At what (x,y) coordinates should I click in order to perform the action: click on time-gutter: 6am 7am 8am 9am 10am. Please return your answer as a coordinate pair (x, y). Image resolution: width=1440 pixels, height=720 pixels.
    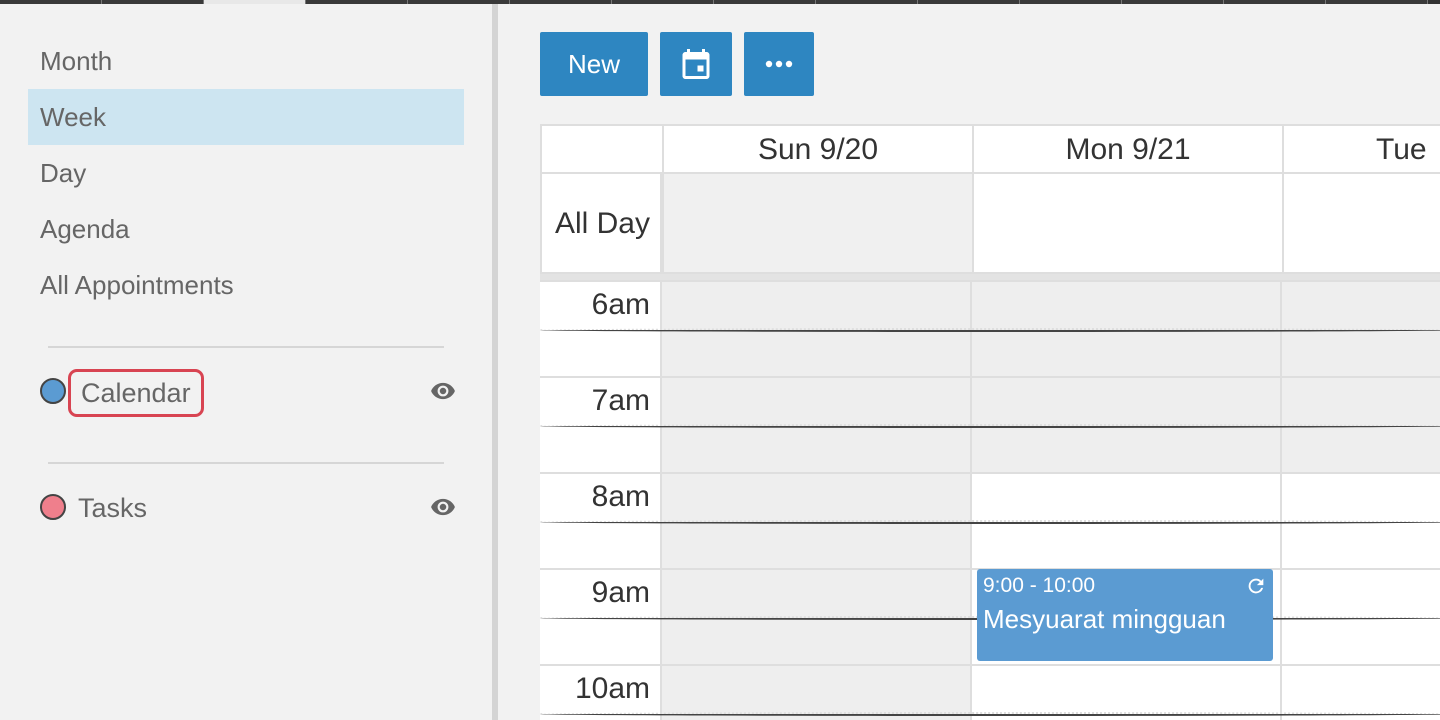
    Looking at the image, I should click on (601, 500).